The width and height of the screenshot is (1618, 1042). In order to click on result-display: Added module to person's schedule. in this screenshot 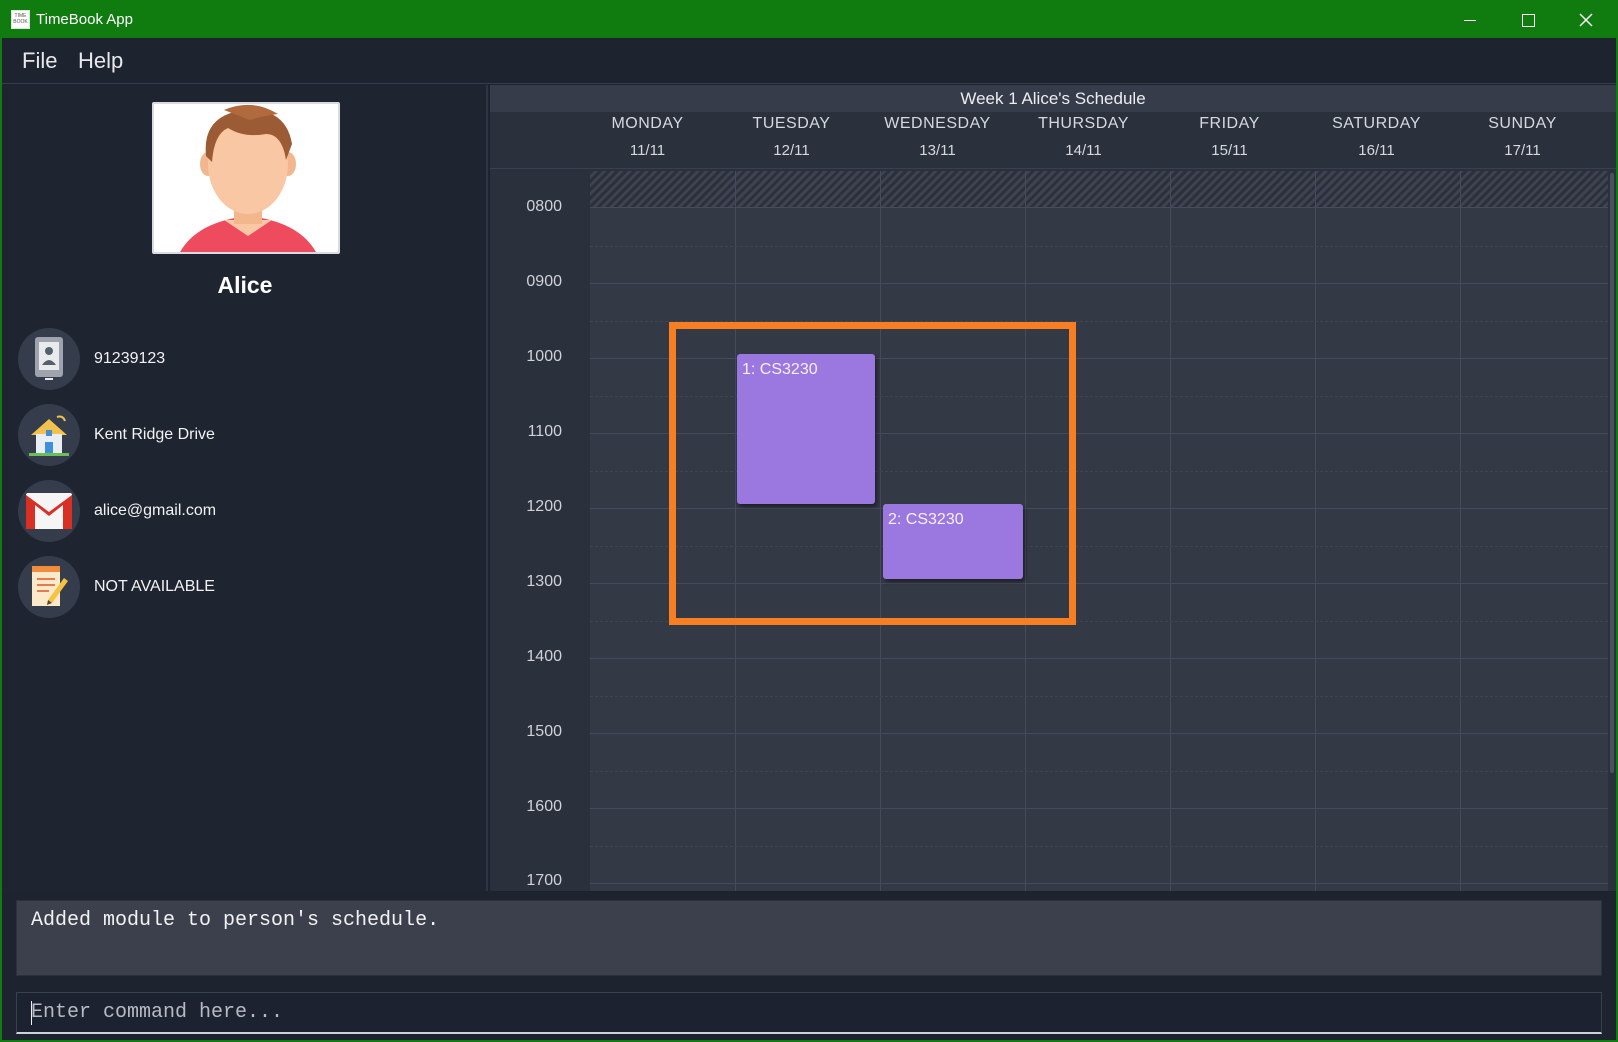, I will do `click(809, 938)`.